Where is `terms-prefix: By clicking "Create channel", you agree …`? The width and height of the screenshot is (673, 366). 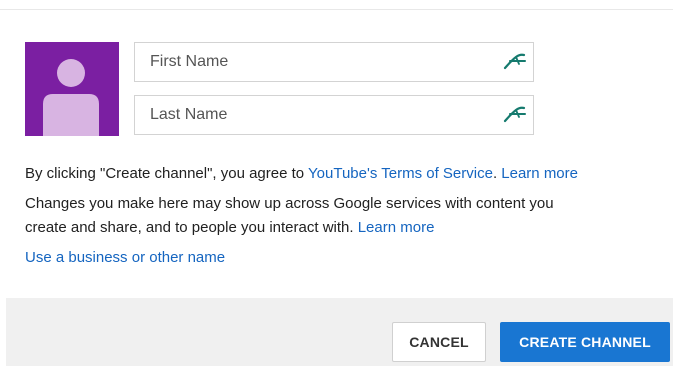
terms-prefix: By clicking "Create channel", you agree … is located at coordinates (167, 173).